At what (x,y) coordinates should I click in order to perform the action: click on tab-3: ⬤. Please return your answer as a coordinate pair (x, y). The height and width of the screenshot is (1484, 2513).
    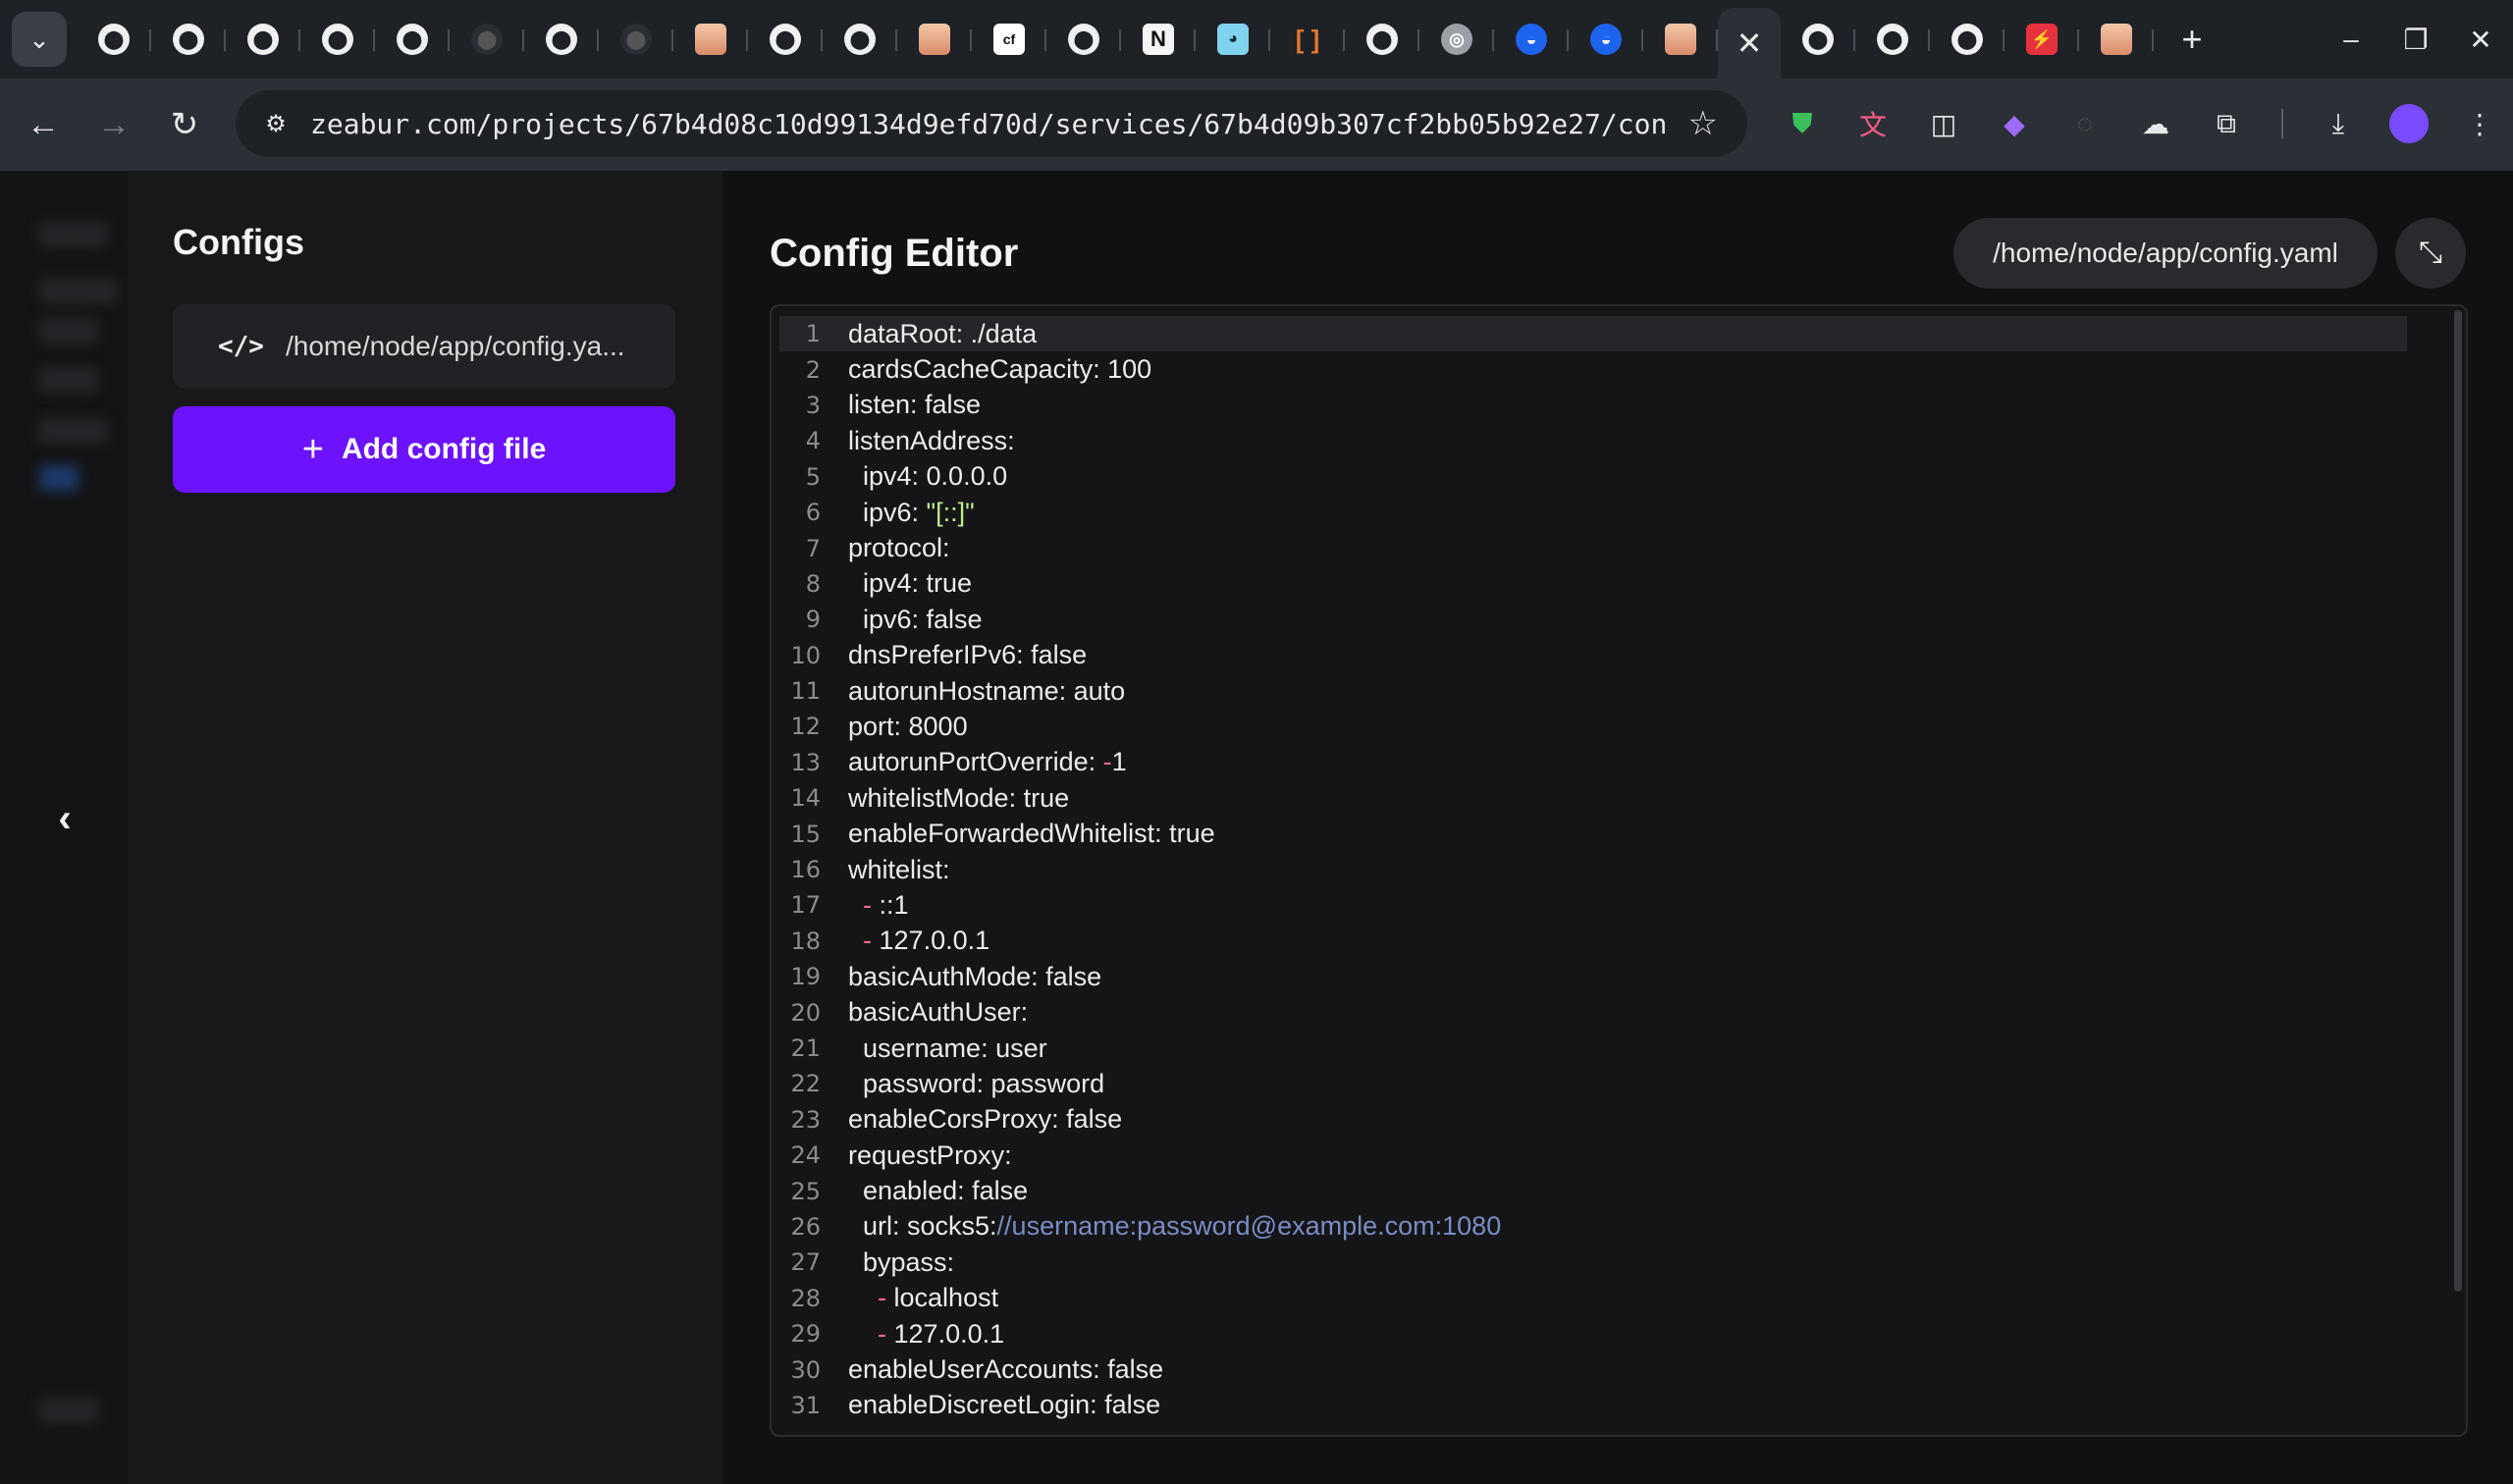
    Looking at the image, I should click on (338, 39).